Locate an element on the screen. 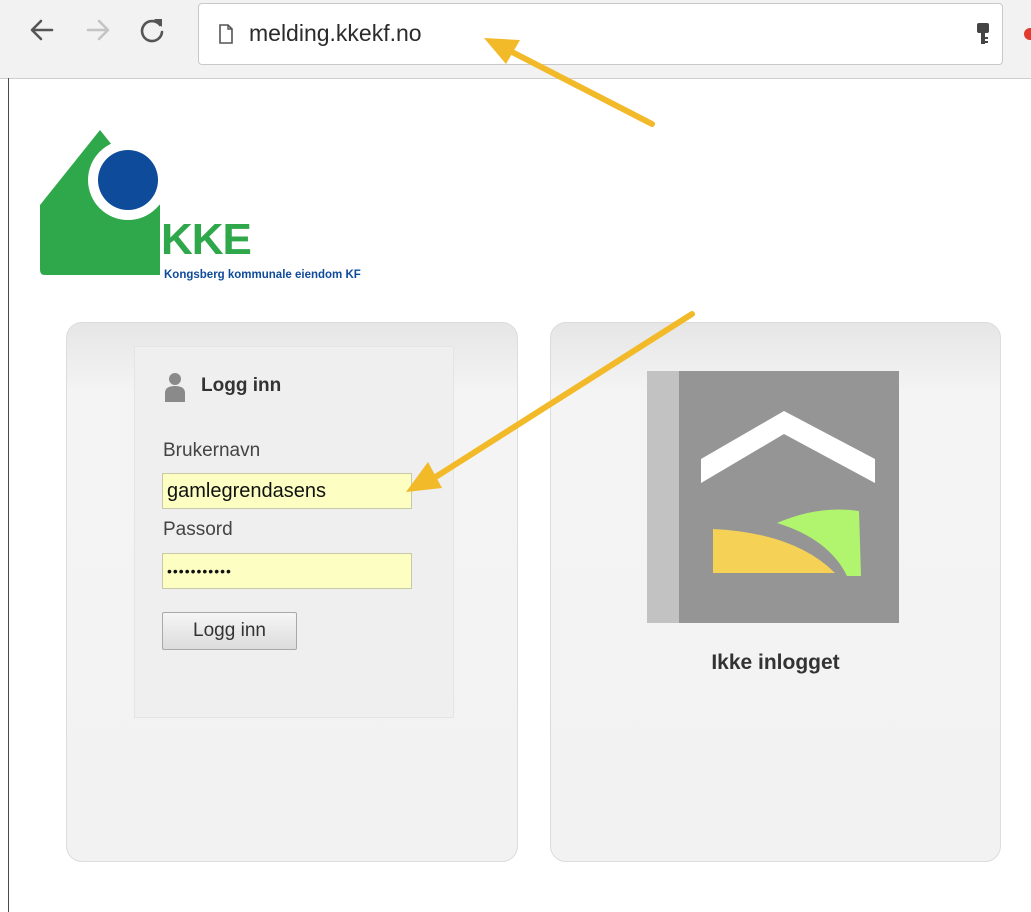  logo-title: KKE is located at coordinates (206, 239).